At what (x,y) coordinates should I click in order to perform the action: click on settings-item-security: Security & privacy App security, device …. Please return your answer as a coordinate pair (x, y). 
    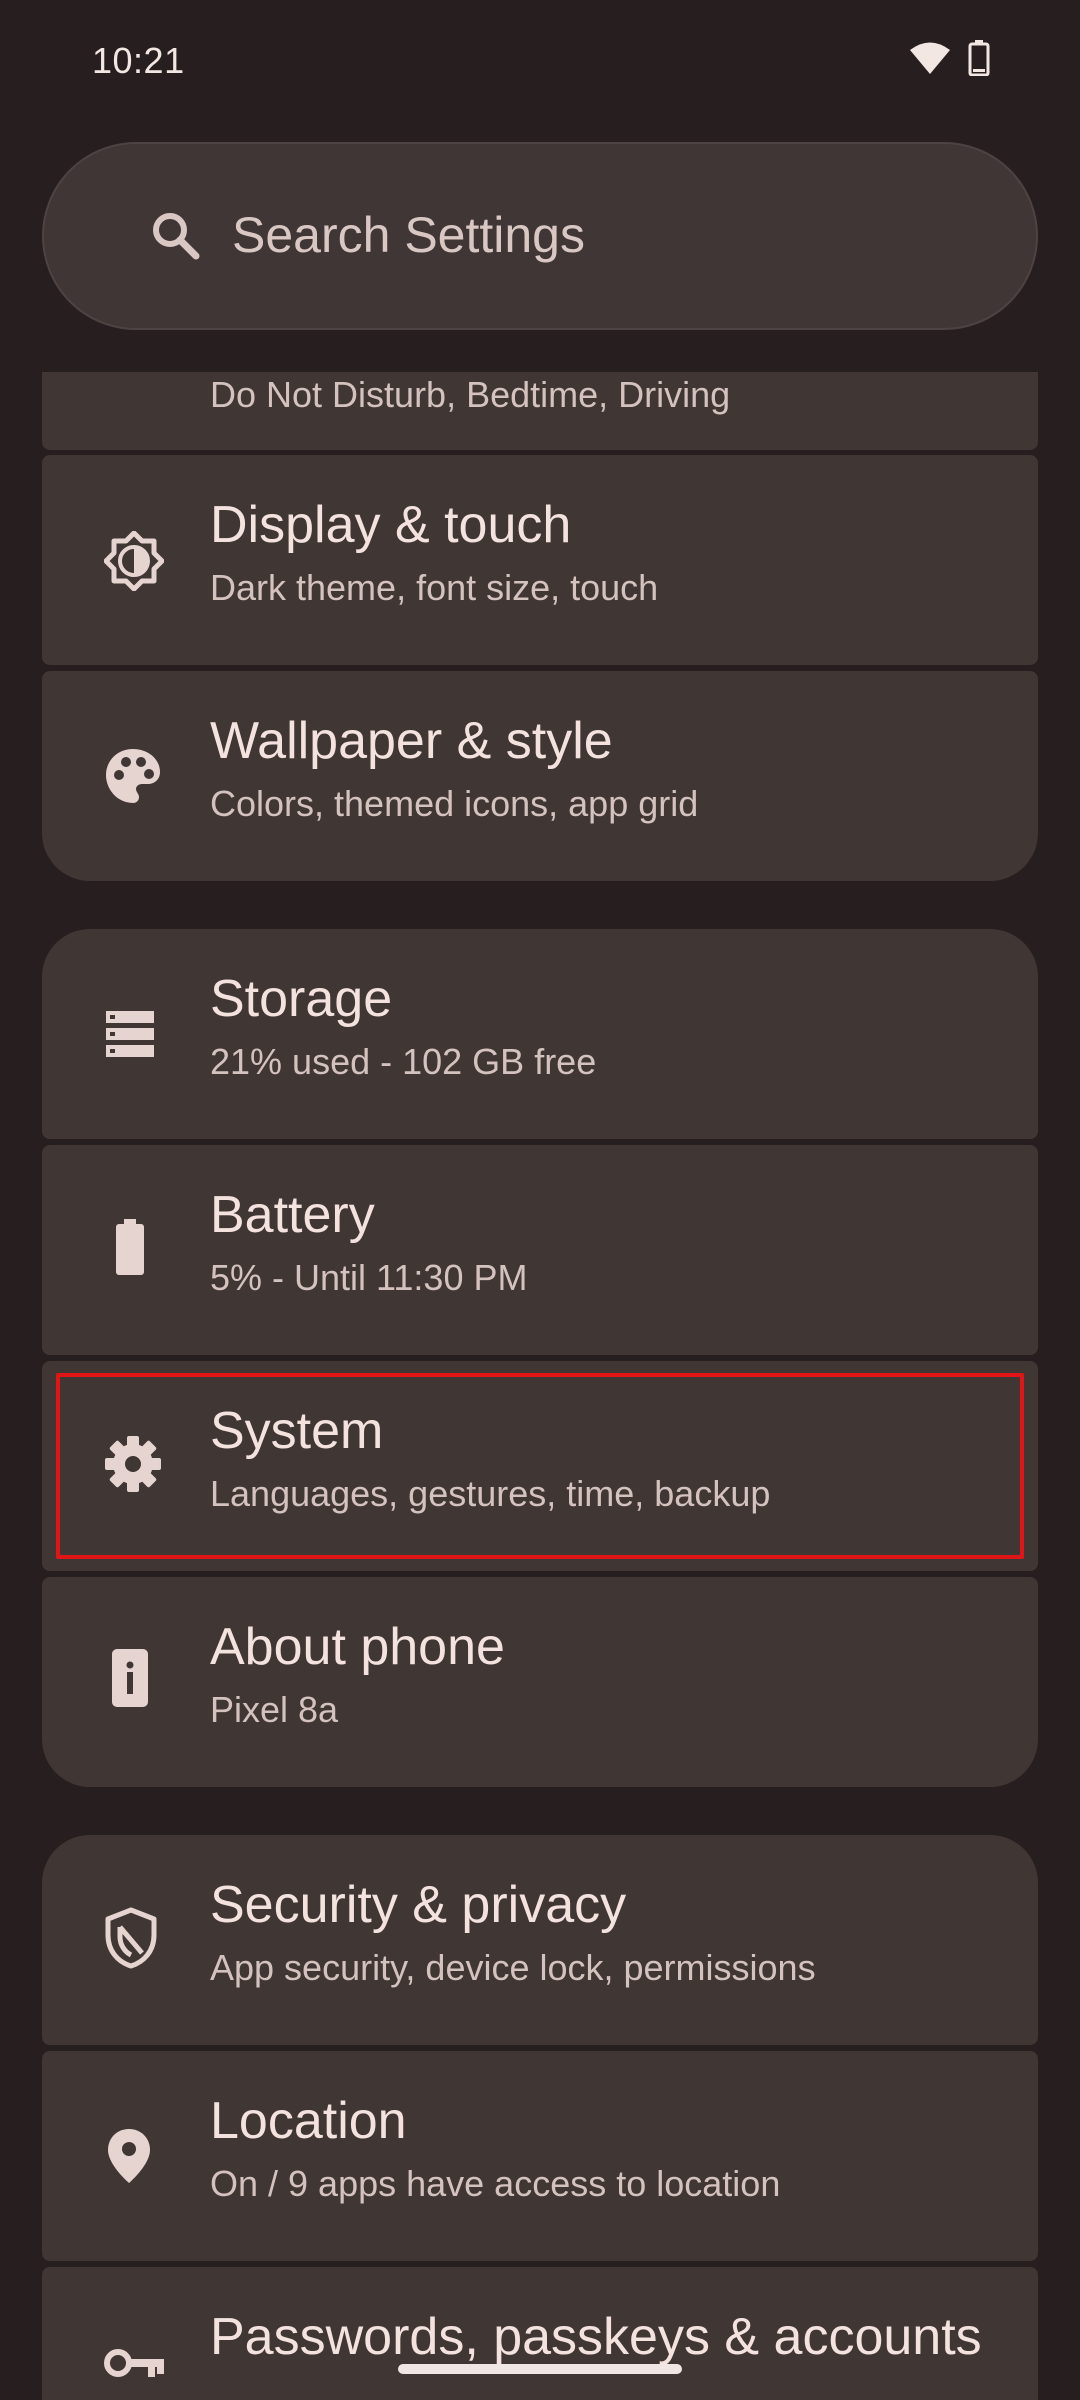
    Looking at the image, I should click on (540, 1940).